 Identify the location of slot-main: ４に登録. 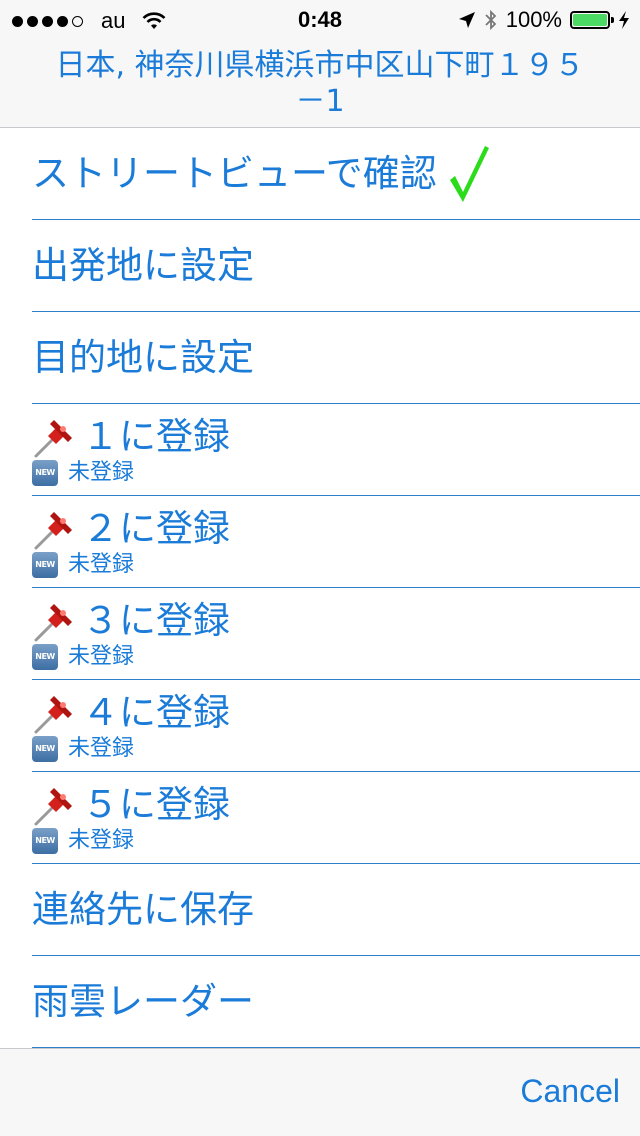
(131, 713).